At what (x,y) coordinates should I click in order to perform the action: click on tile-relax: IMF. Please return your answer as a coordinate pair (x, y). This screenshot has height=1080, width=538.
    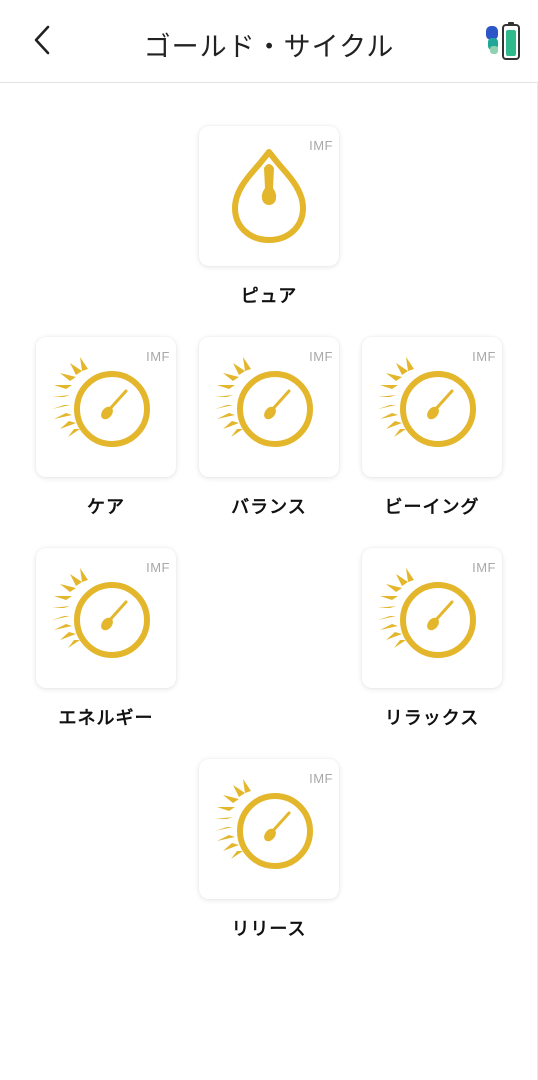
    Looking at the image, I should click on (432, 618).